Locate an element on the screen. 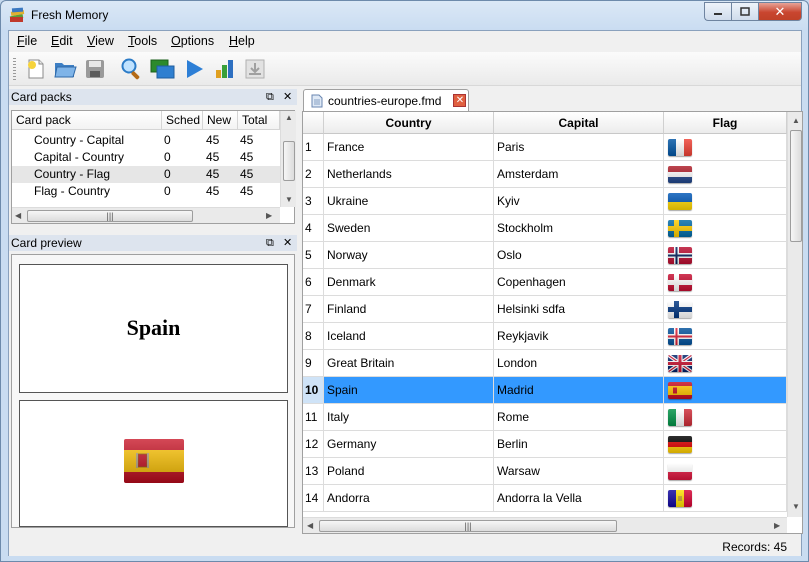 The height and width of the screenshot is (562, 809). save-button is located at coordinates (95, 69).